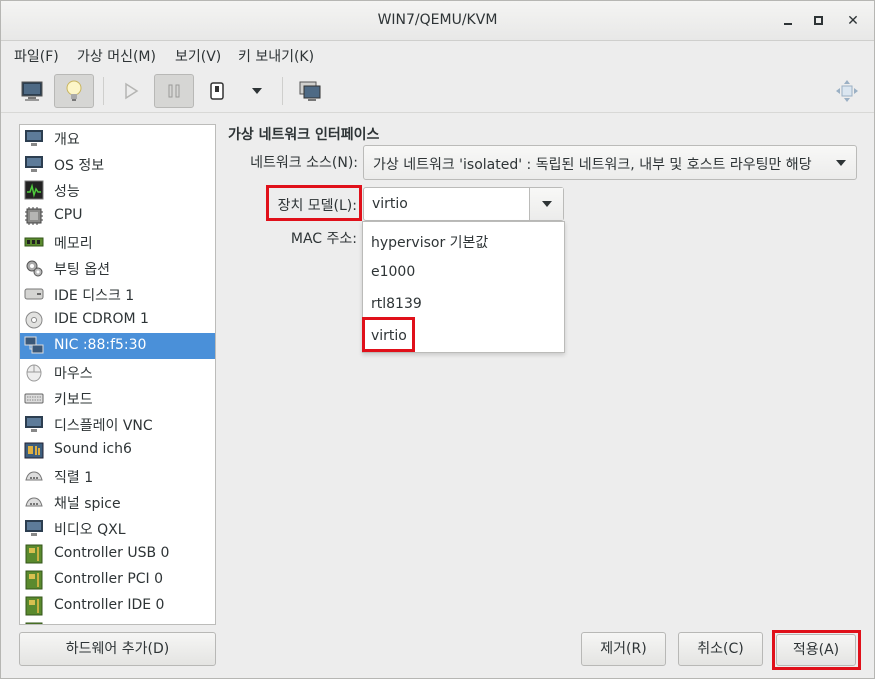 Image resolution: width=875 pixels, height=679 pixels. What do you see at coordinates (788, 24) in the screenshot?
I see `minimize-icon` at bounding box center [788, 24].